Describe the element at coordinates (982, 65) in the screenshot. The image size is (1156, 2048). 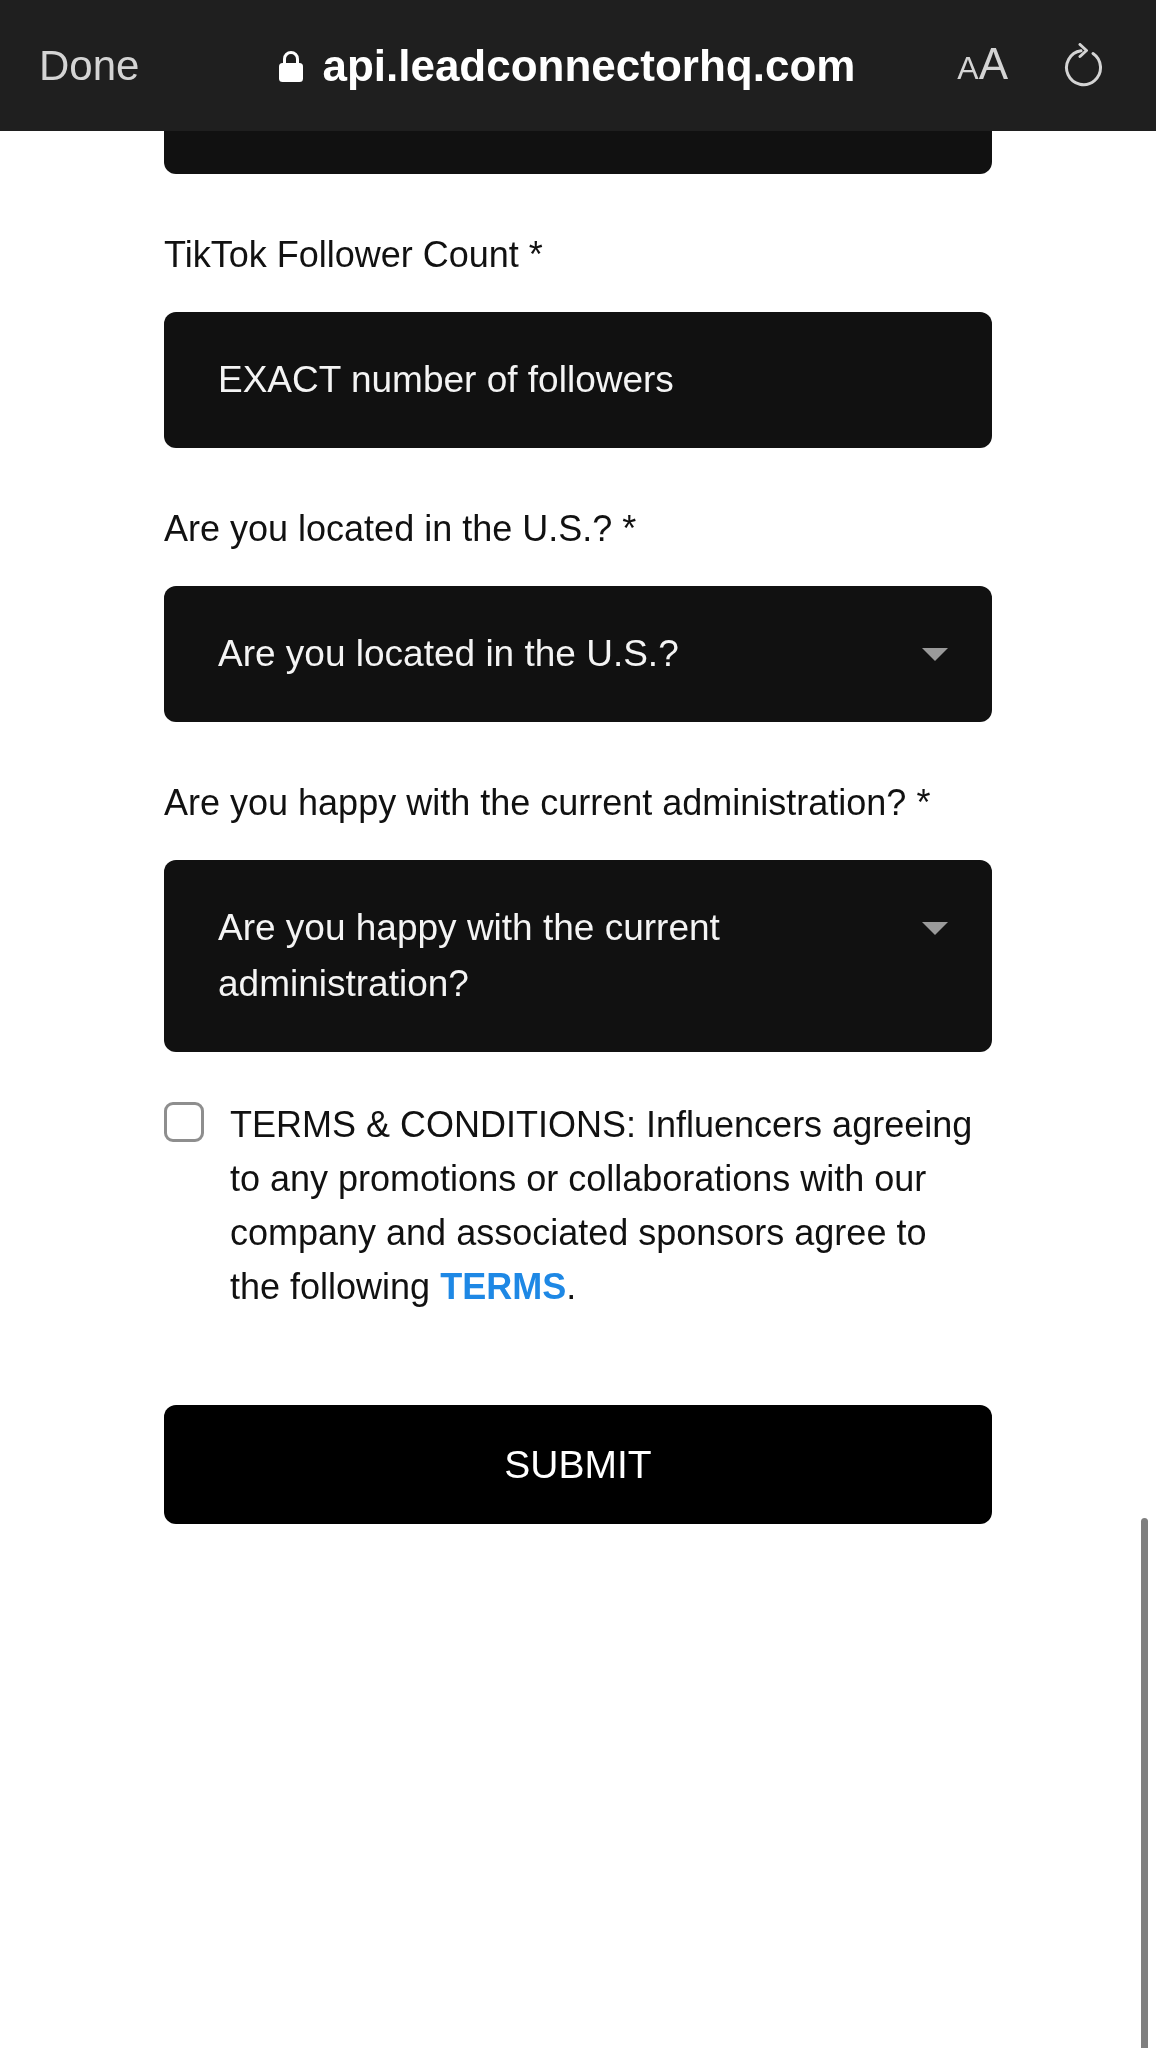
I see `text-size-button: AA` at that location.